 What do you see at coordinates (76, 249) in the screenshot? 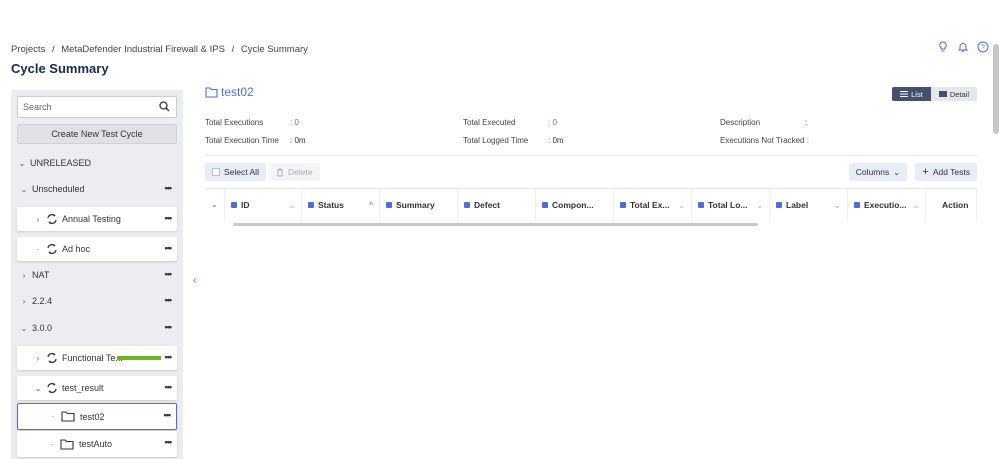
I see `sidebar-item-label: Ad hoc` at bounding box center [76, 249].